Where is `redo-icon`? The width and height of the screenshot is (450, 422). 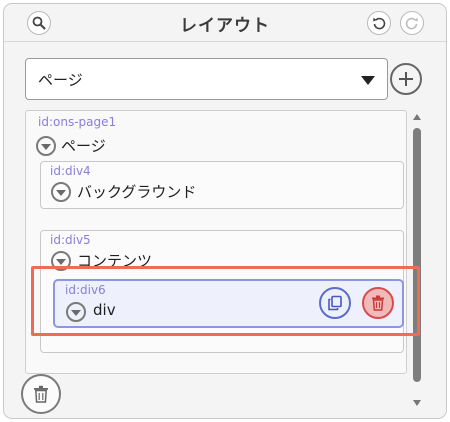
redo-icon is located at coordinates (411, 23).